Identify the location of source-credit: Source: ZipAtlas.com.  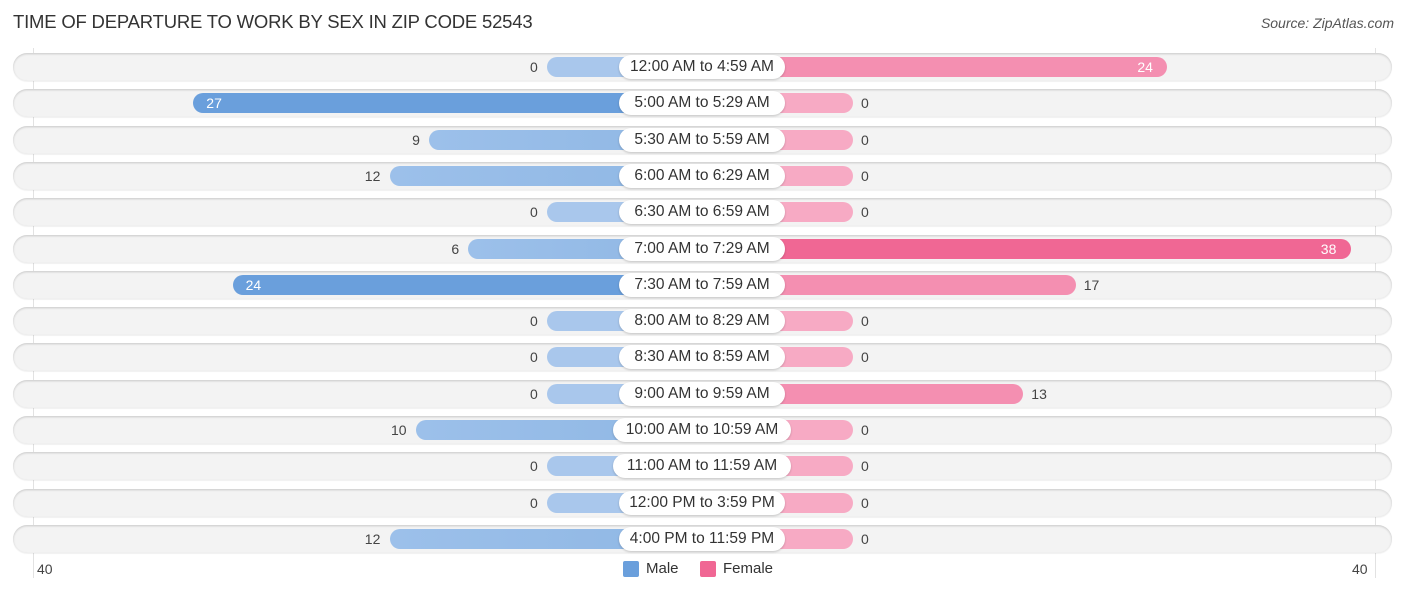
(1327, 23).